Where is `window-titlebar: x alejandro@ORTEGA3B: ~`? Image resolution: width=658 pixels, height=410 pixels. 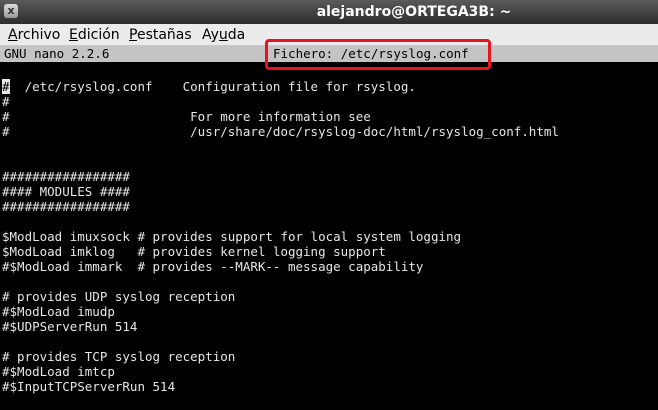 window-titlebar: x alejandro@ORTEGA3B: ~ is located at coordinates (329, 12).